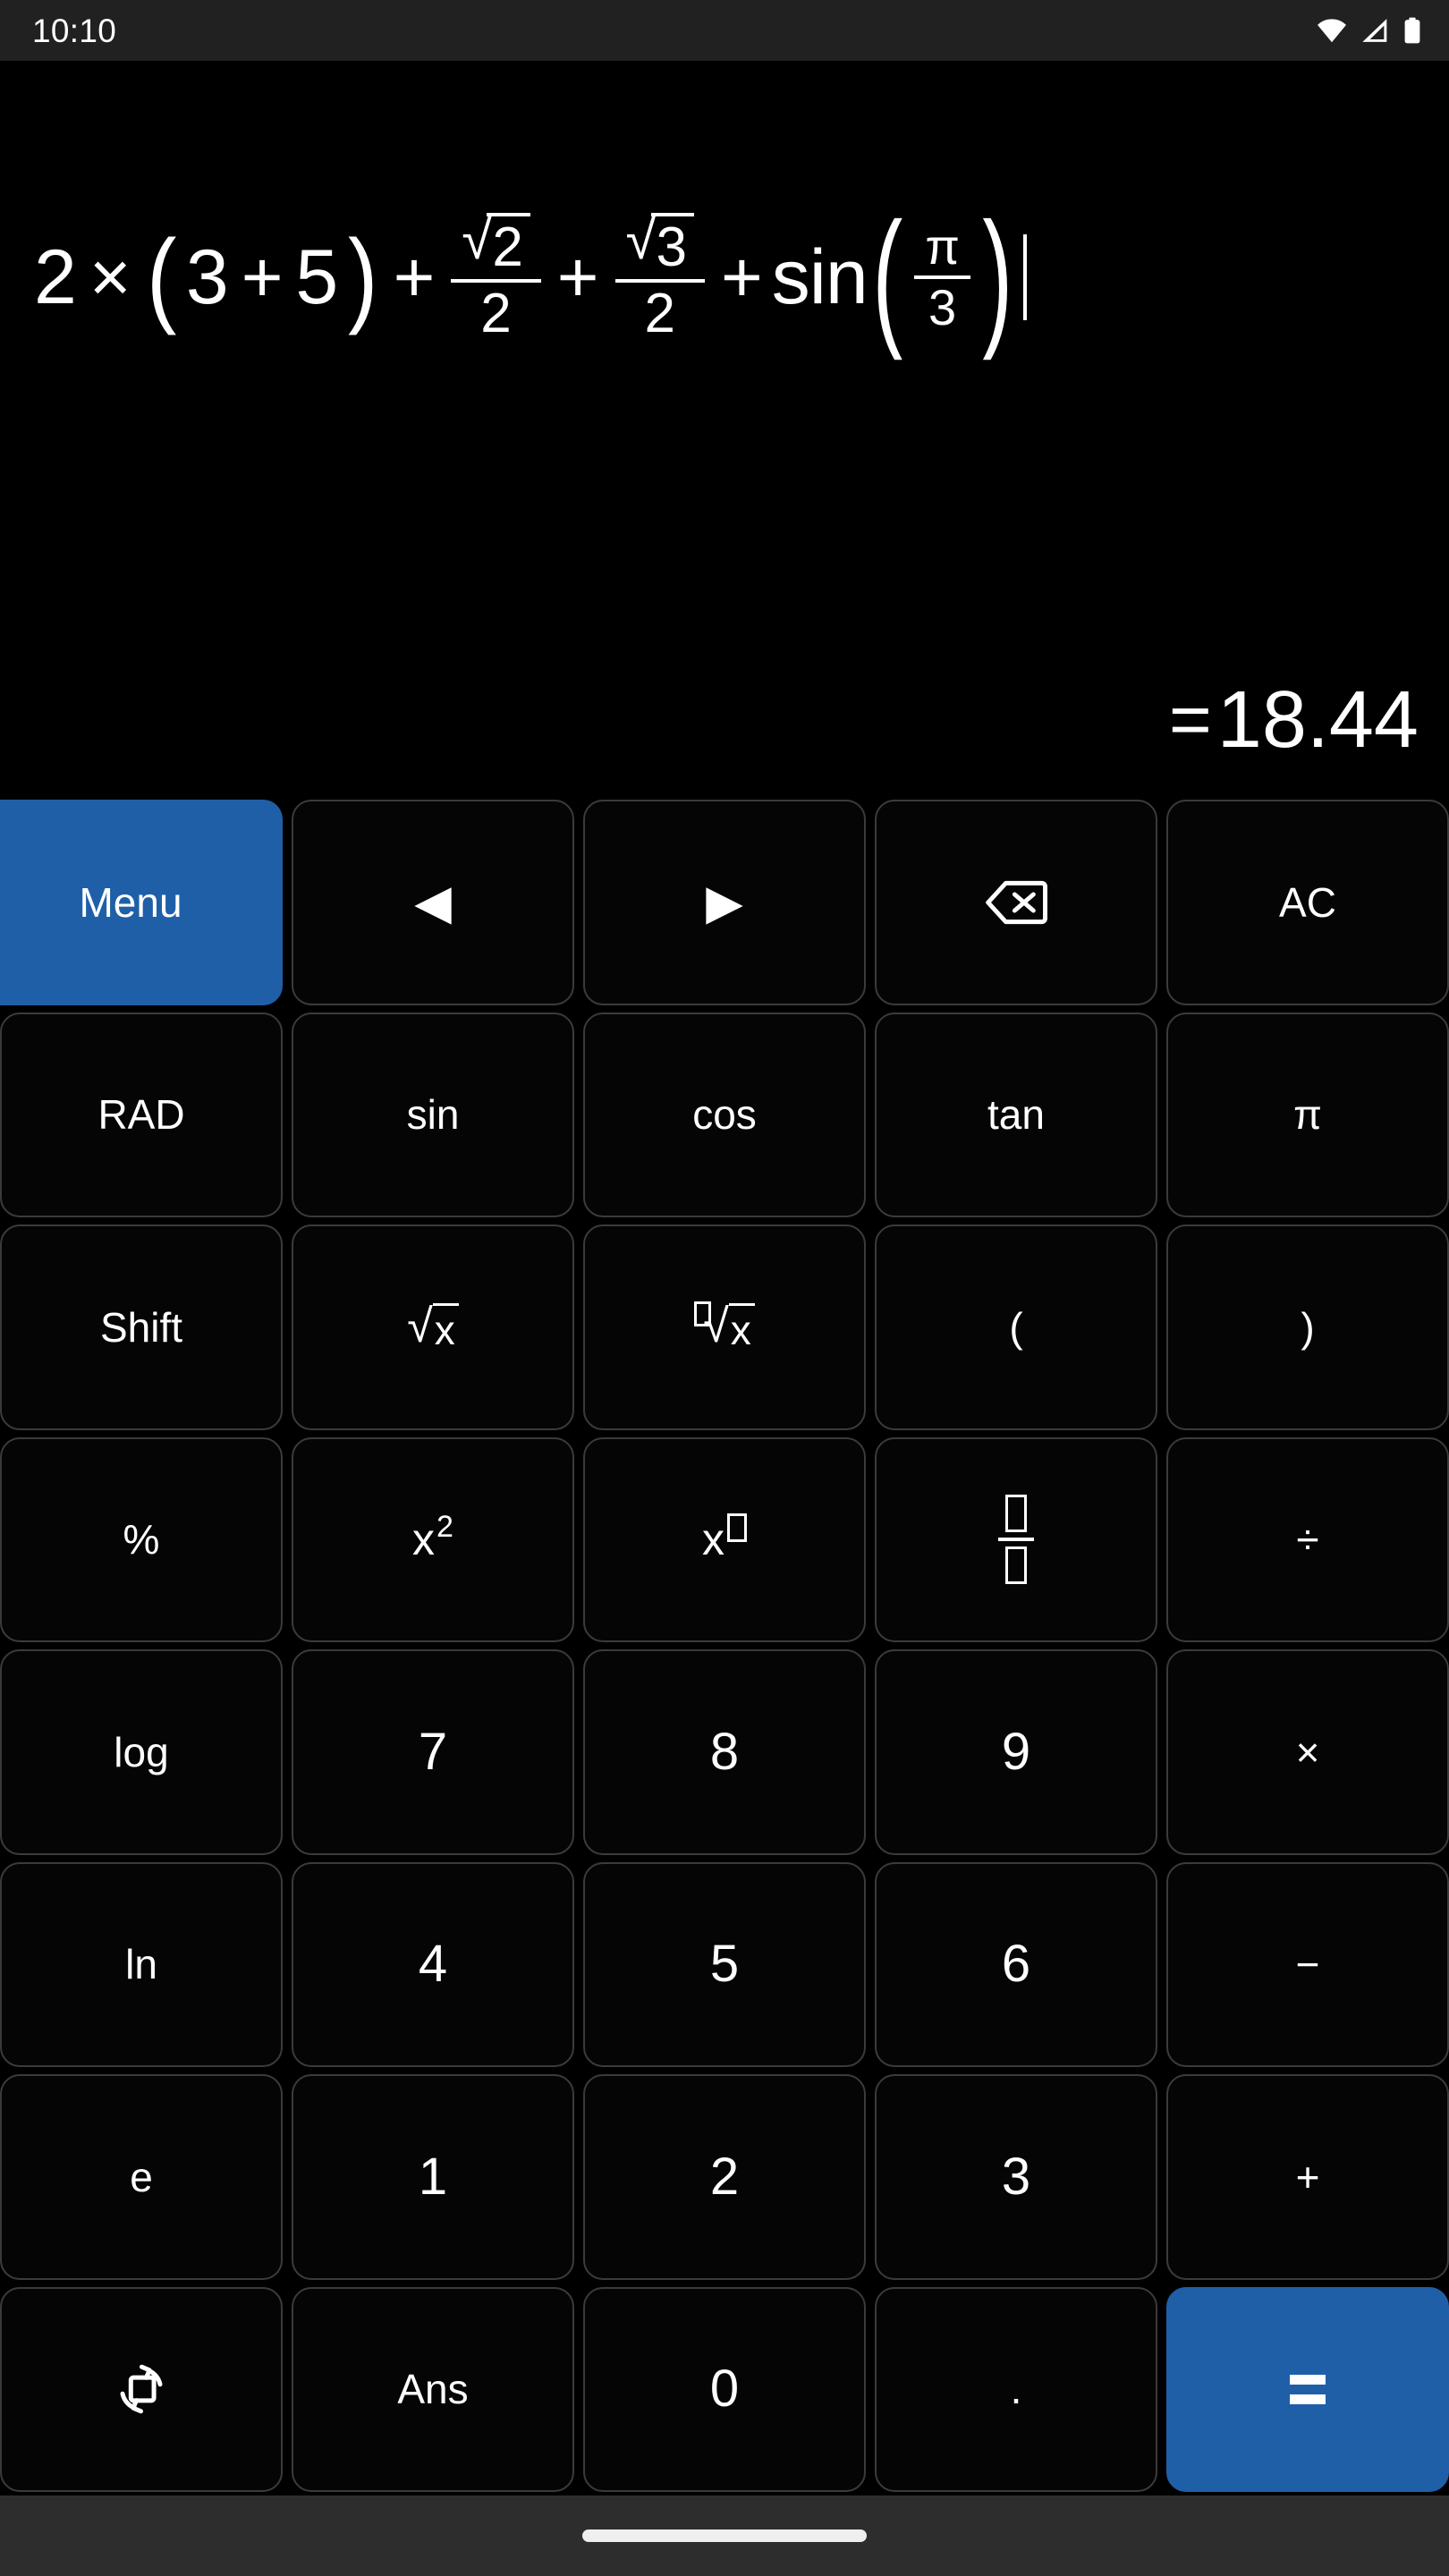 This screenshot has height=2576, width=1449. What do you see at coordinates (433, 1539) in the screenshot?
I see `square-button: x2` at bounding box center [433, 1539].